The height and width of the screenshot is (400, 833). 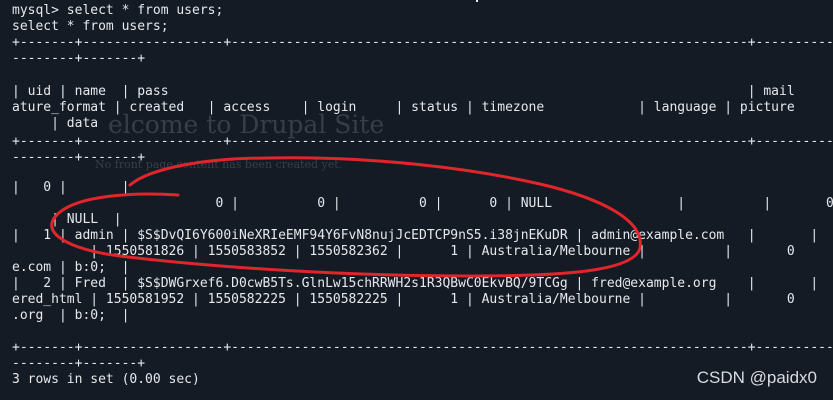 I want to click on terminal-line: | uid | name | pass | mail | theme | s, so click(x=403, y=91).